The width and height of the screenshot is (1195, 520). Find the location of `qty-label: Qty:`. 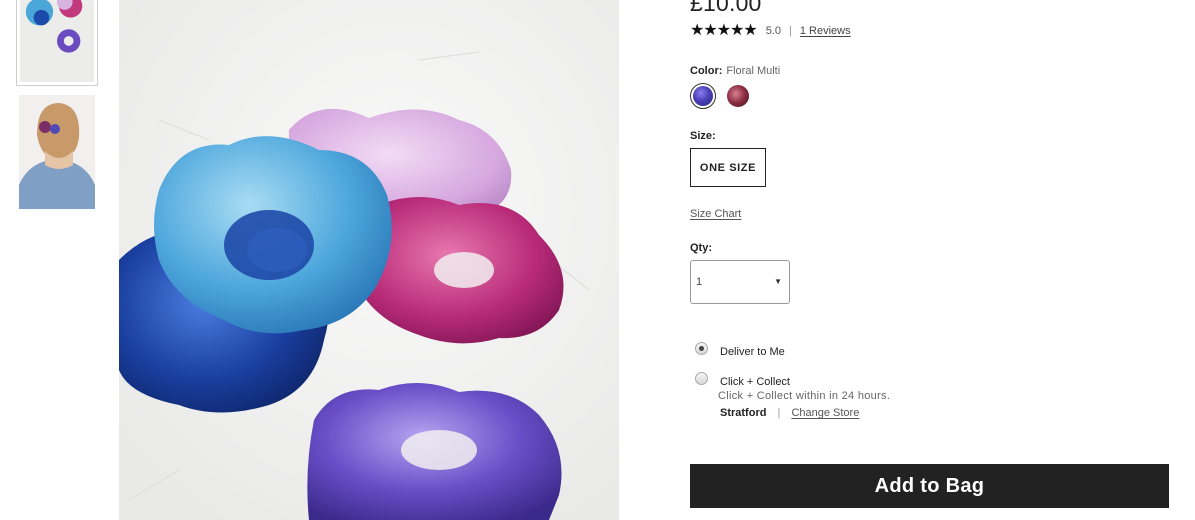

qty-label: Qty: is located at coordinates (701, 248).